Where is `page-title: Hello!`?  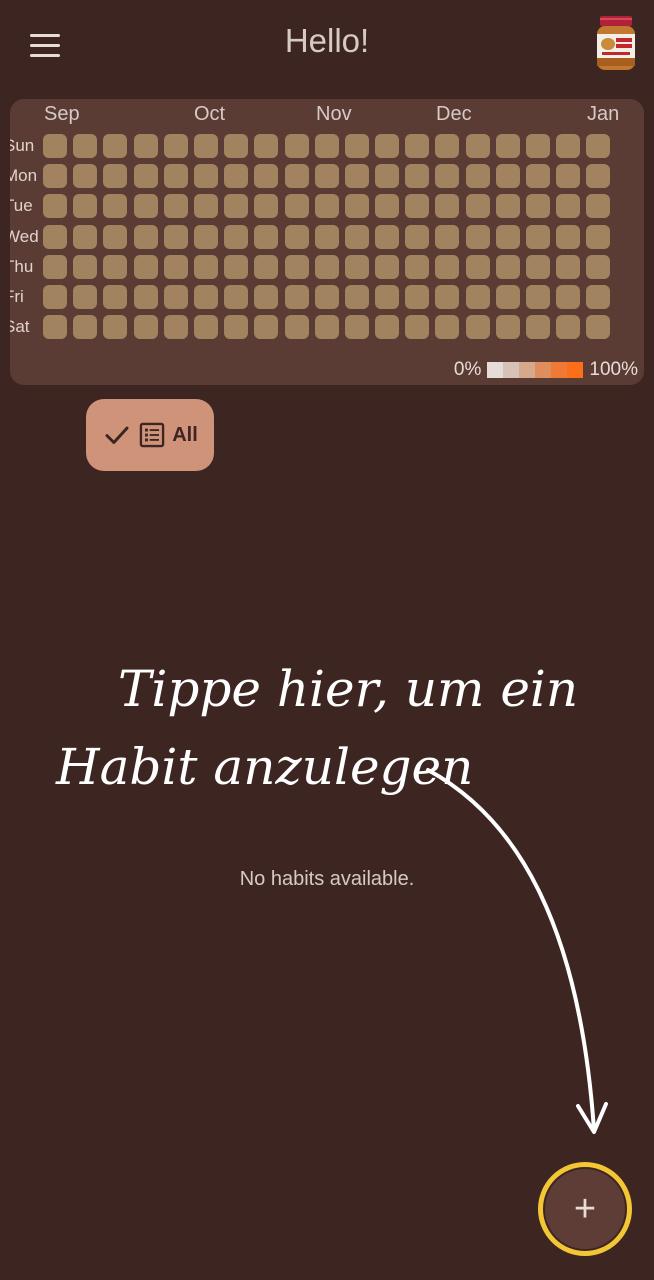 page-title: Hello! is located at coordinates (327, 40).